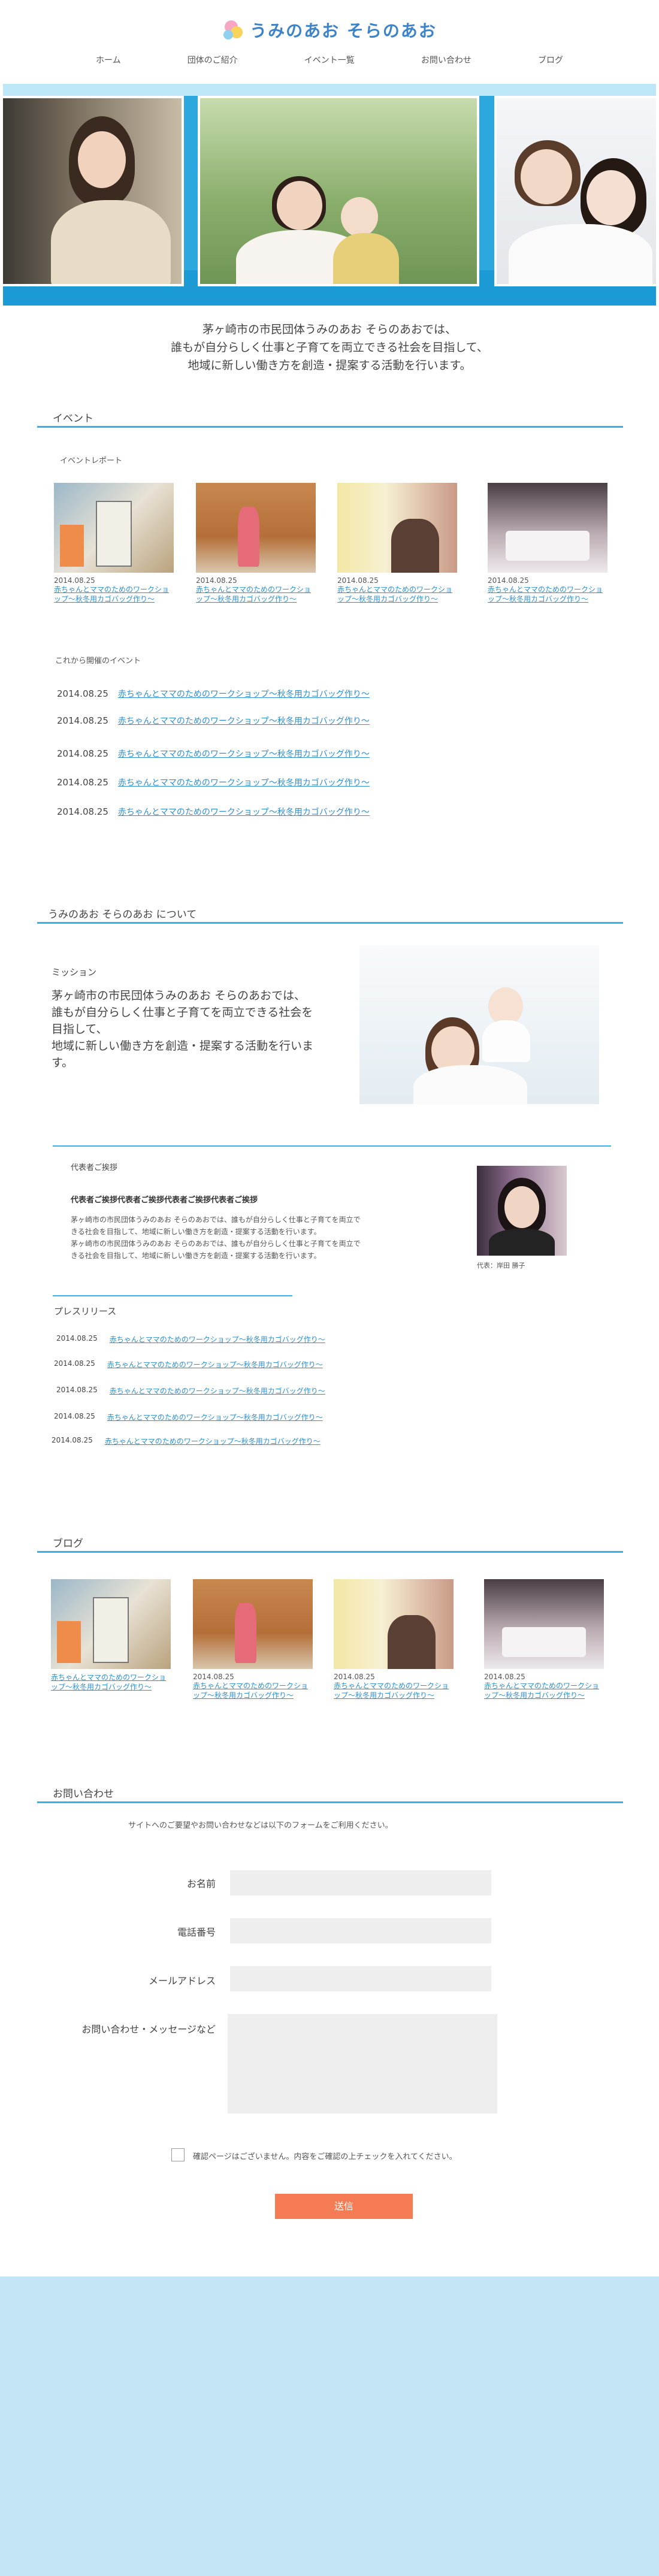  I want to click on hero-banner, so click(329, 195).